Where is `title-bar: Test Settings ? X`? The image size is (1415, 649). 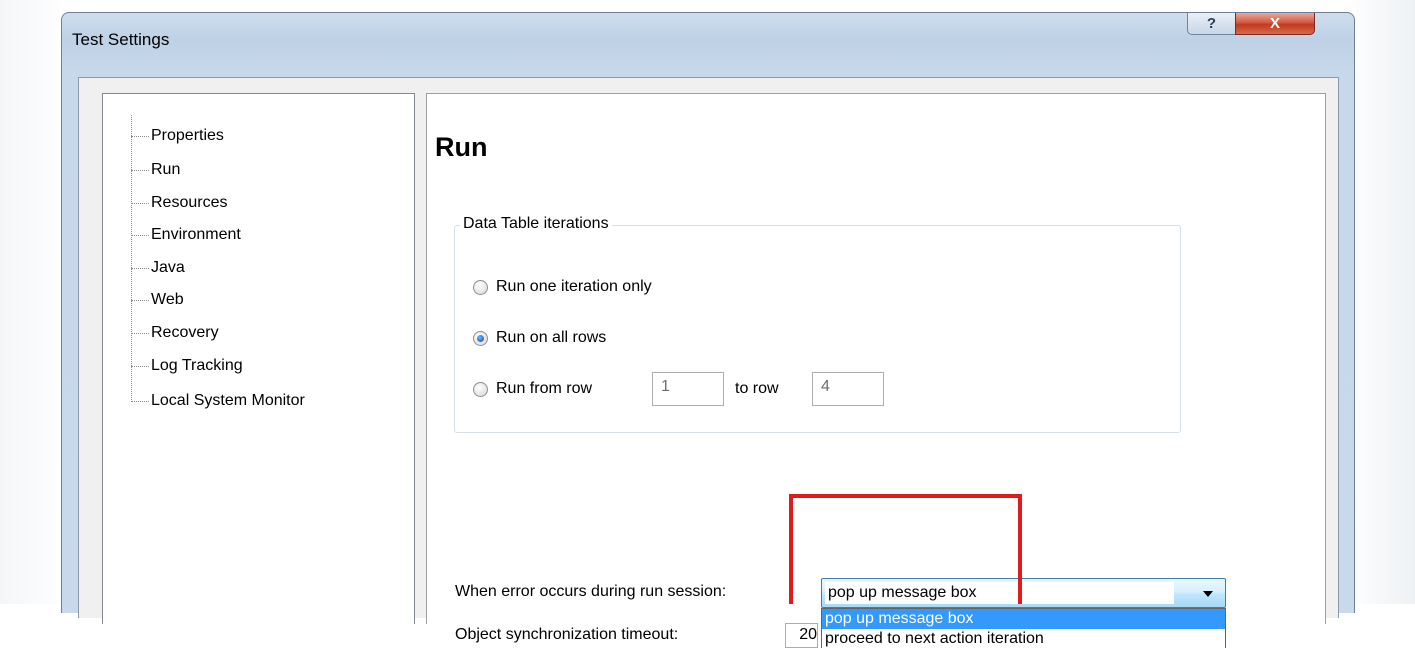 title-bar: Test Settings ? X is located at coordinates (708, 43).